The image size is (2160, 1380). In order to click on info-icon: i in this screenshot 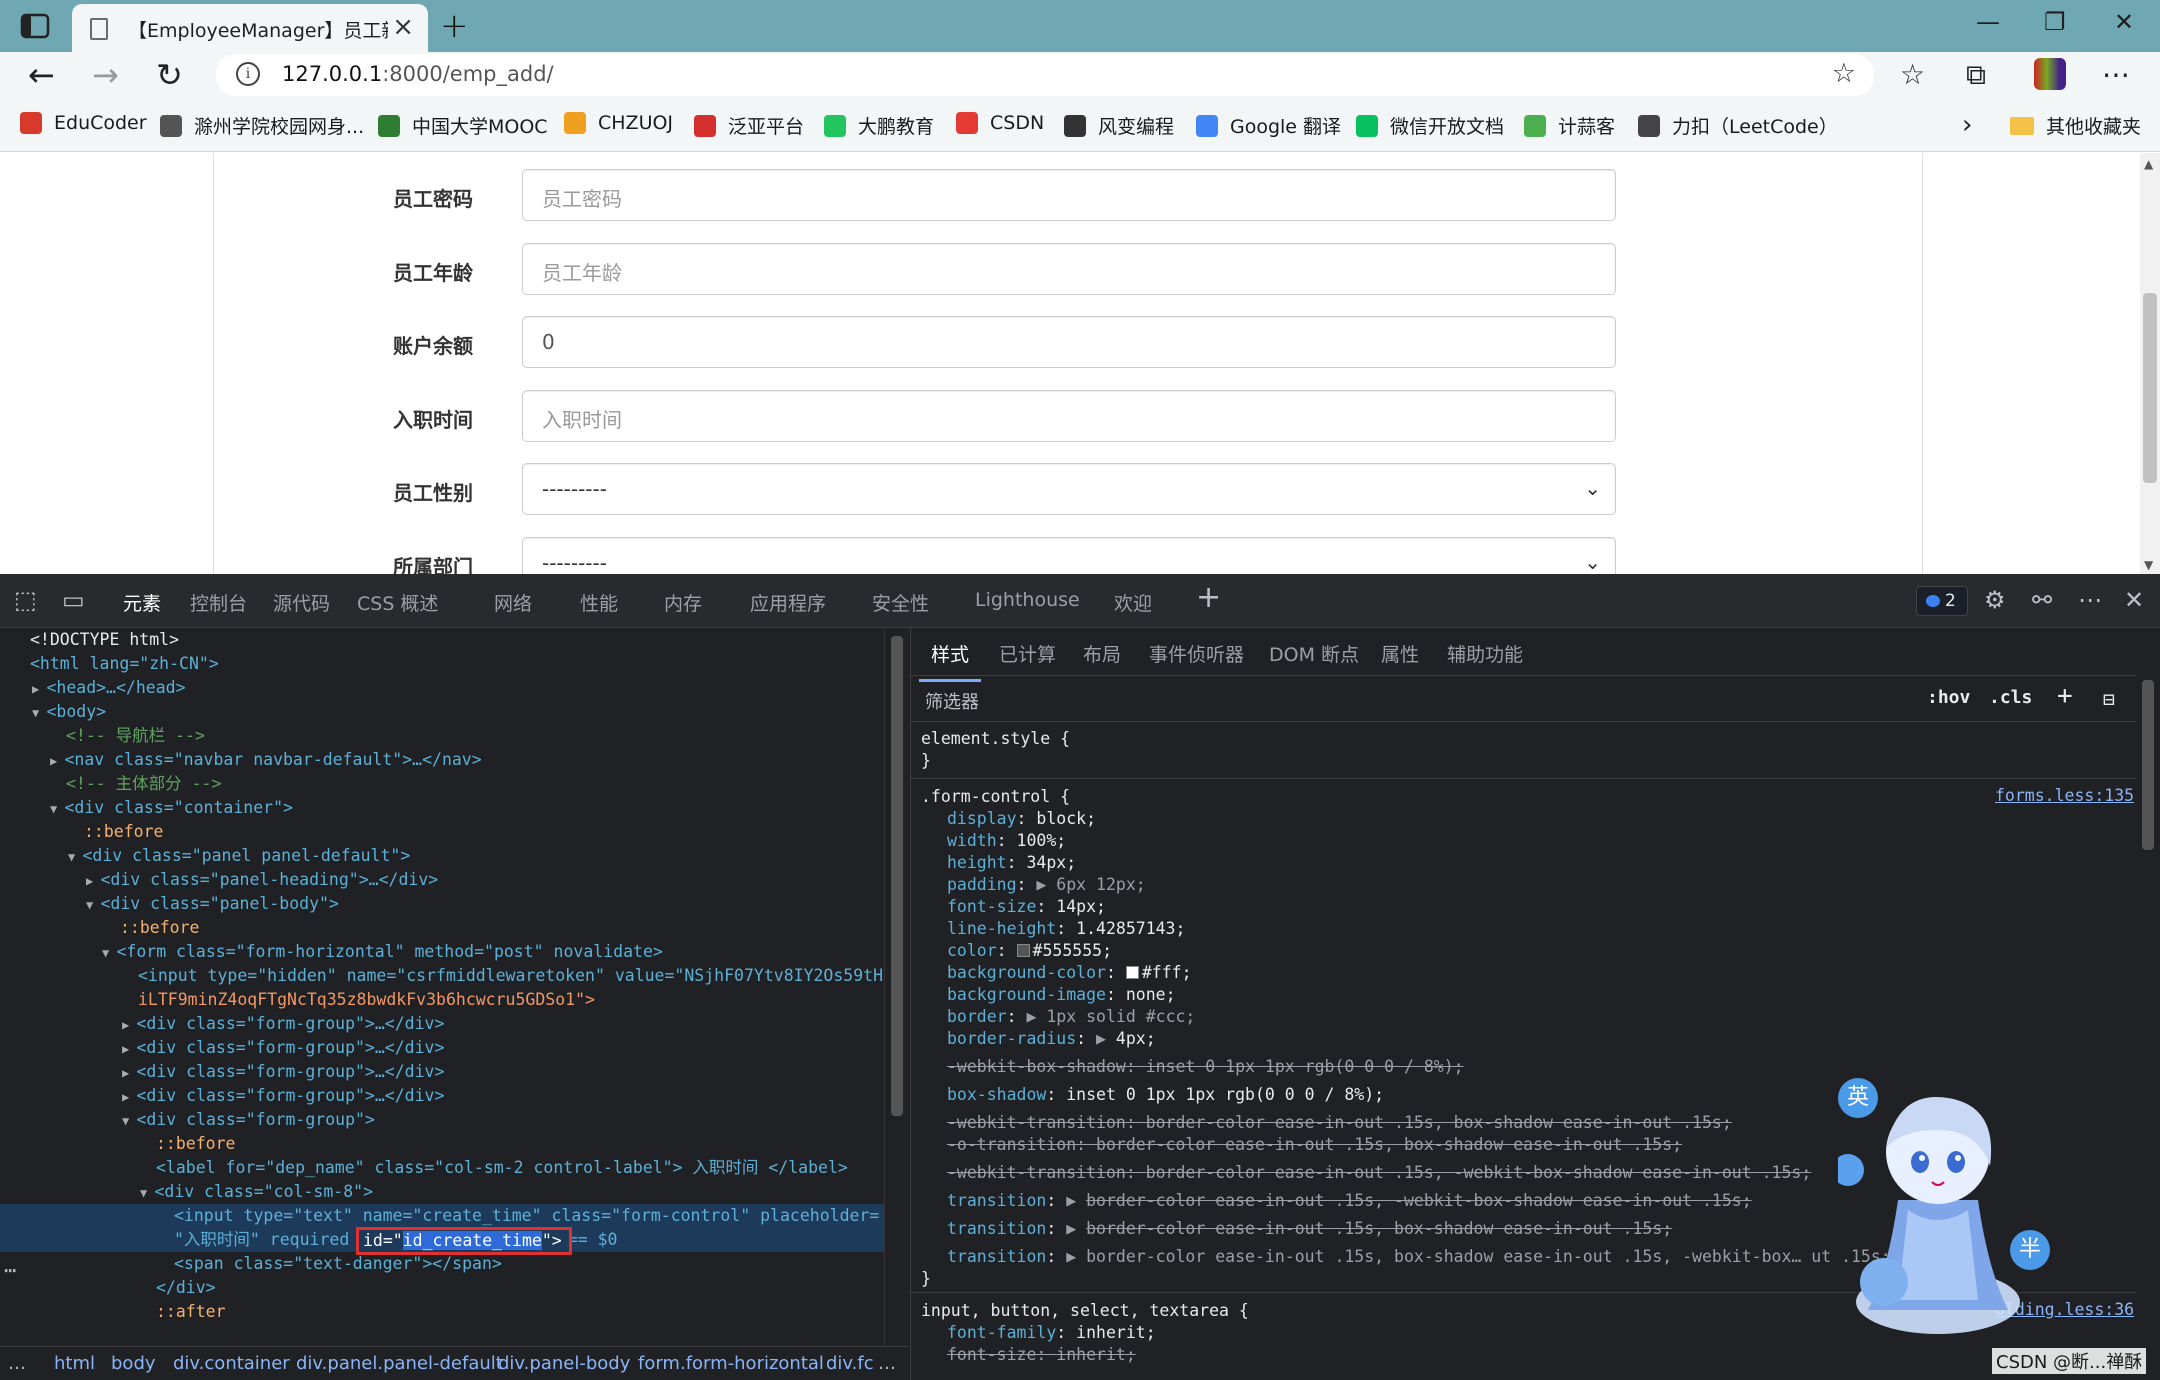, I will do `click(248, 74)`.